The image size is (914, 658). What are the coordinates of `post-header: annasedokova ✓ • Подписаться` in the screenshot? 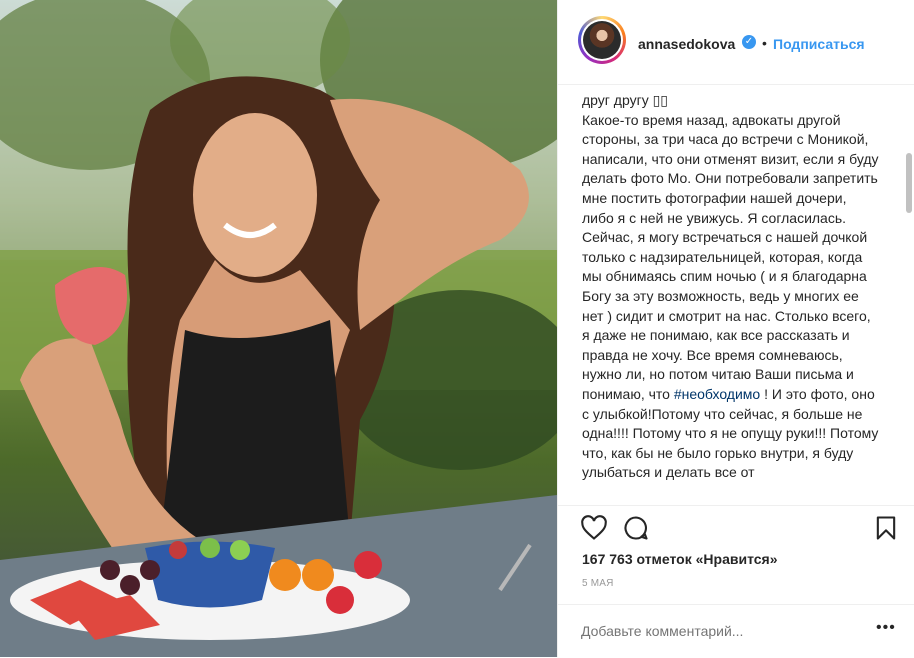 It's located at (736, 42).